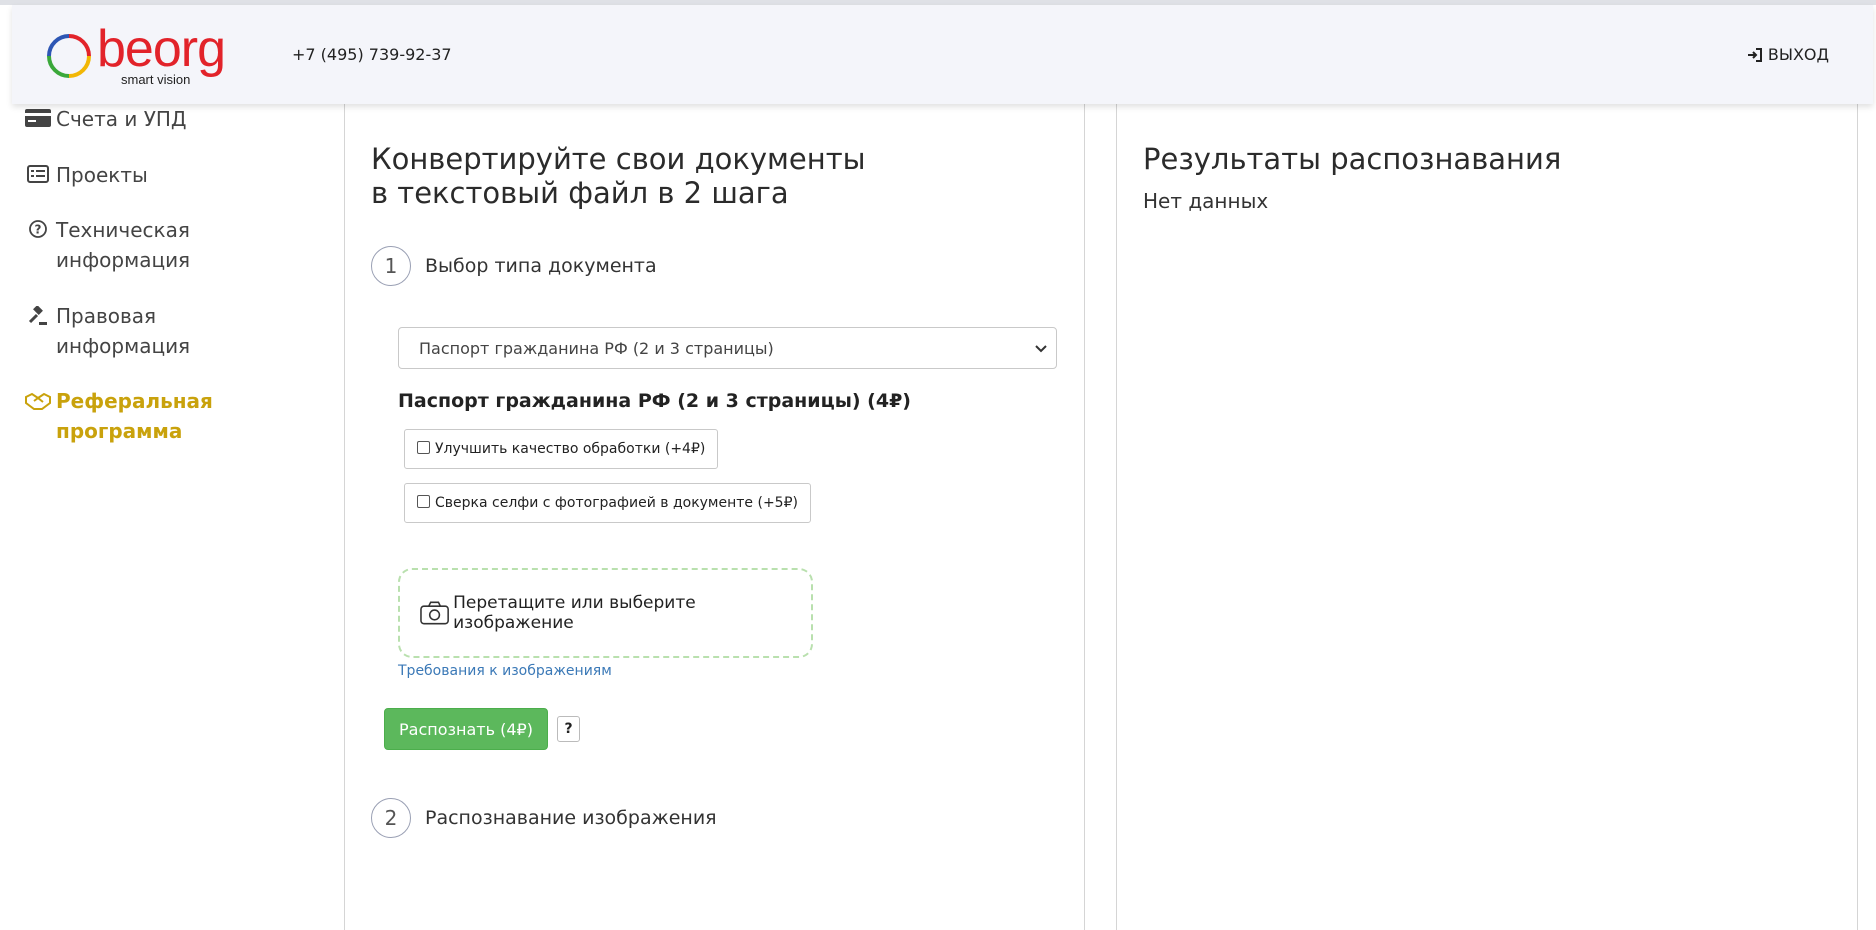 The height and width of the screenshot is (930, 1876). What do you see at coordinates (596, 348) in the screenshot?
I see `select-value: Паспорт гражданина РФ (2 и 3 страницы)` at bounding box center [596, 348].